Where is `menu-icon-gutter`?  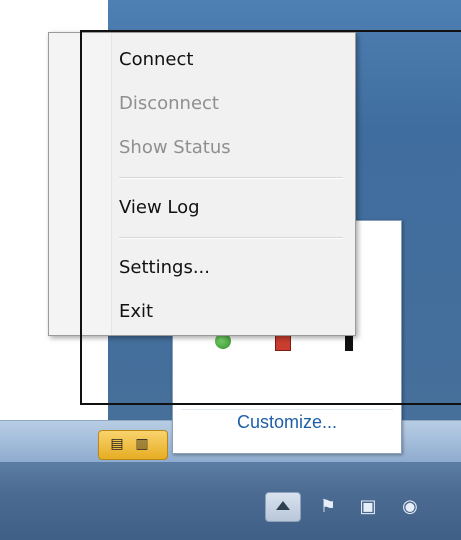
menu-icon-gutter is located at coordinates (80, 184).